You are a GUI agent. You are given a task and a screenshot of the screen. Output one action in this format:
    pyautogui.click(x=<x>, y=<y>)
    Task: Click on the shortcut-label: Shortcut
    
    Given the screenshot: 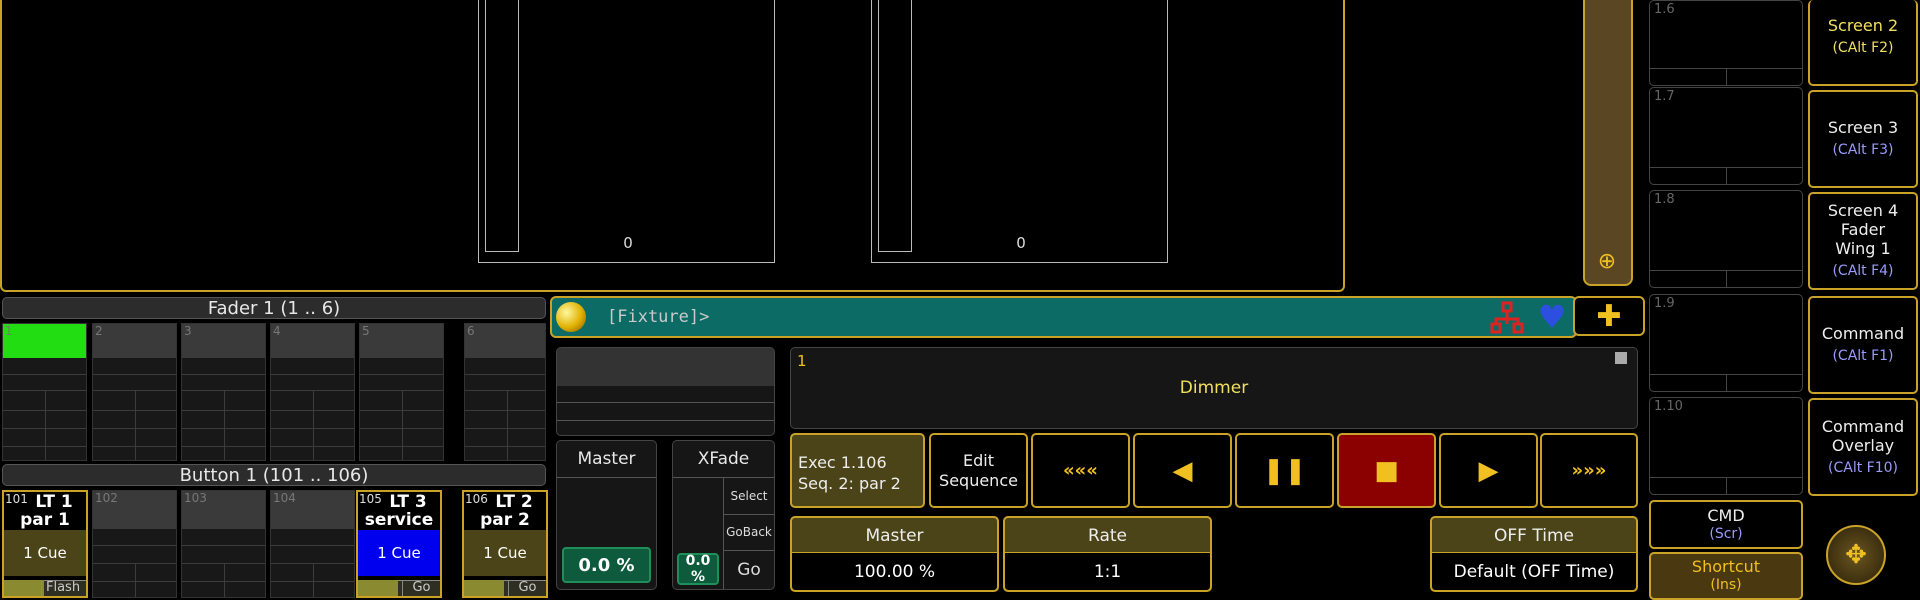 What is the action you would take?
    pyautogui.click(x=1726, y=566)
    